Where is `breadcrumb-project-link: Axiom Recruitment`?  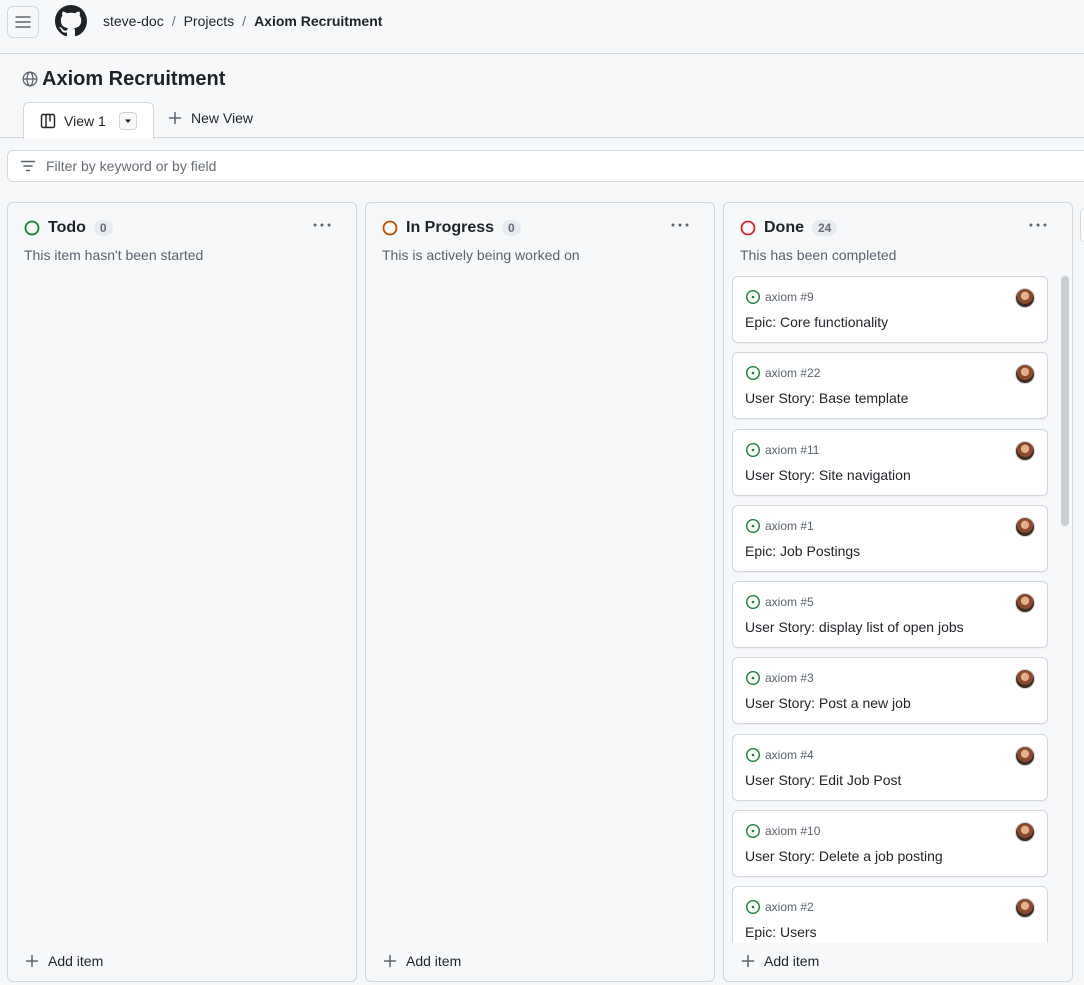 breadcrumb-project-link: Axiom Recruitment is located at coordinates (318, 21).